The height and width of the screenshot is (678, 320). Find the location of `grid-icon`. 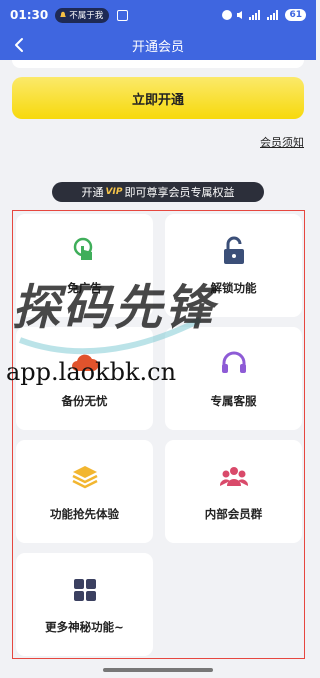

grid-icon is located at coordinates (85, 590).